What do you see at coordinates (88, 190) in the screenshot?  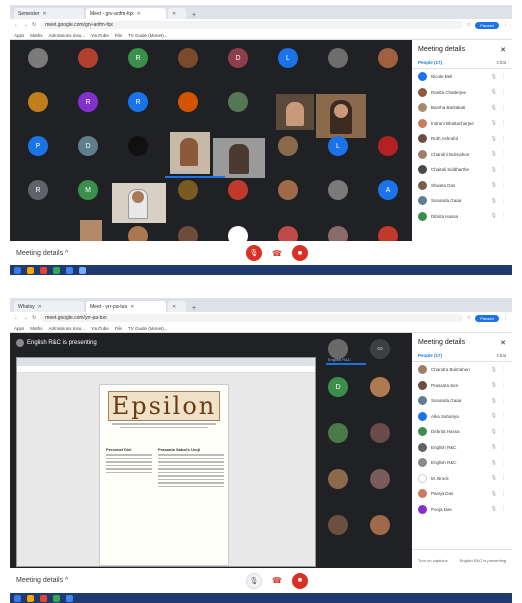 I see `participant-tile: M` at bounding box center [88, 190].